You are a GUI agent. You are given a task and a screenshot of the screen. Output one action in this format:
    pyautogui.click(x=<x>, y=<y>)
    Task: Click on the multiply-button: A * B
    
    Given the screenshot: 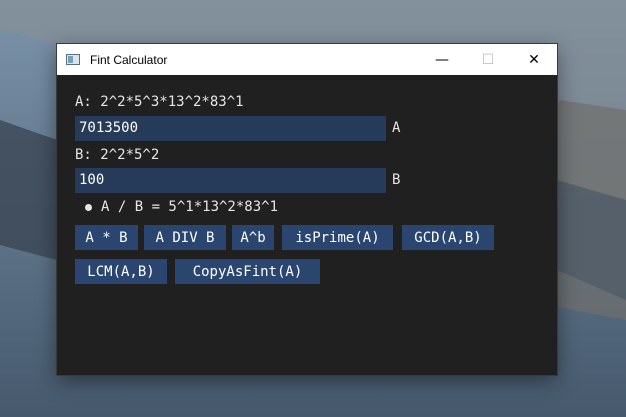 What is the action you would take?
    pyautogui.click(x=106, y=237)
    